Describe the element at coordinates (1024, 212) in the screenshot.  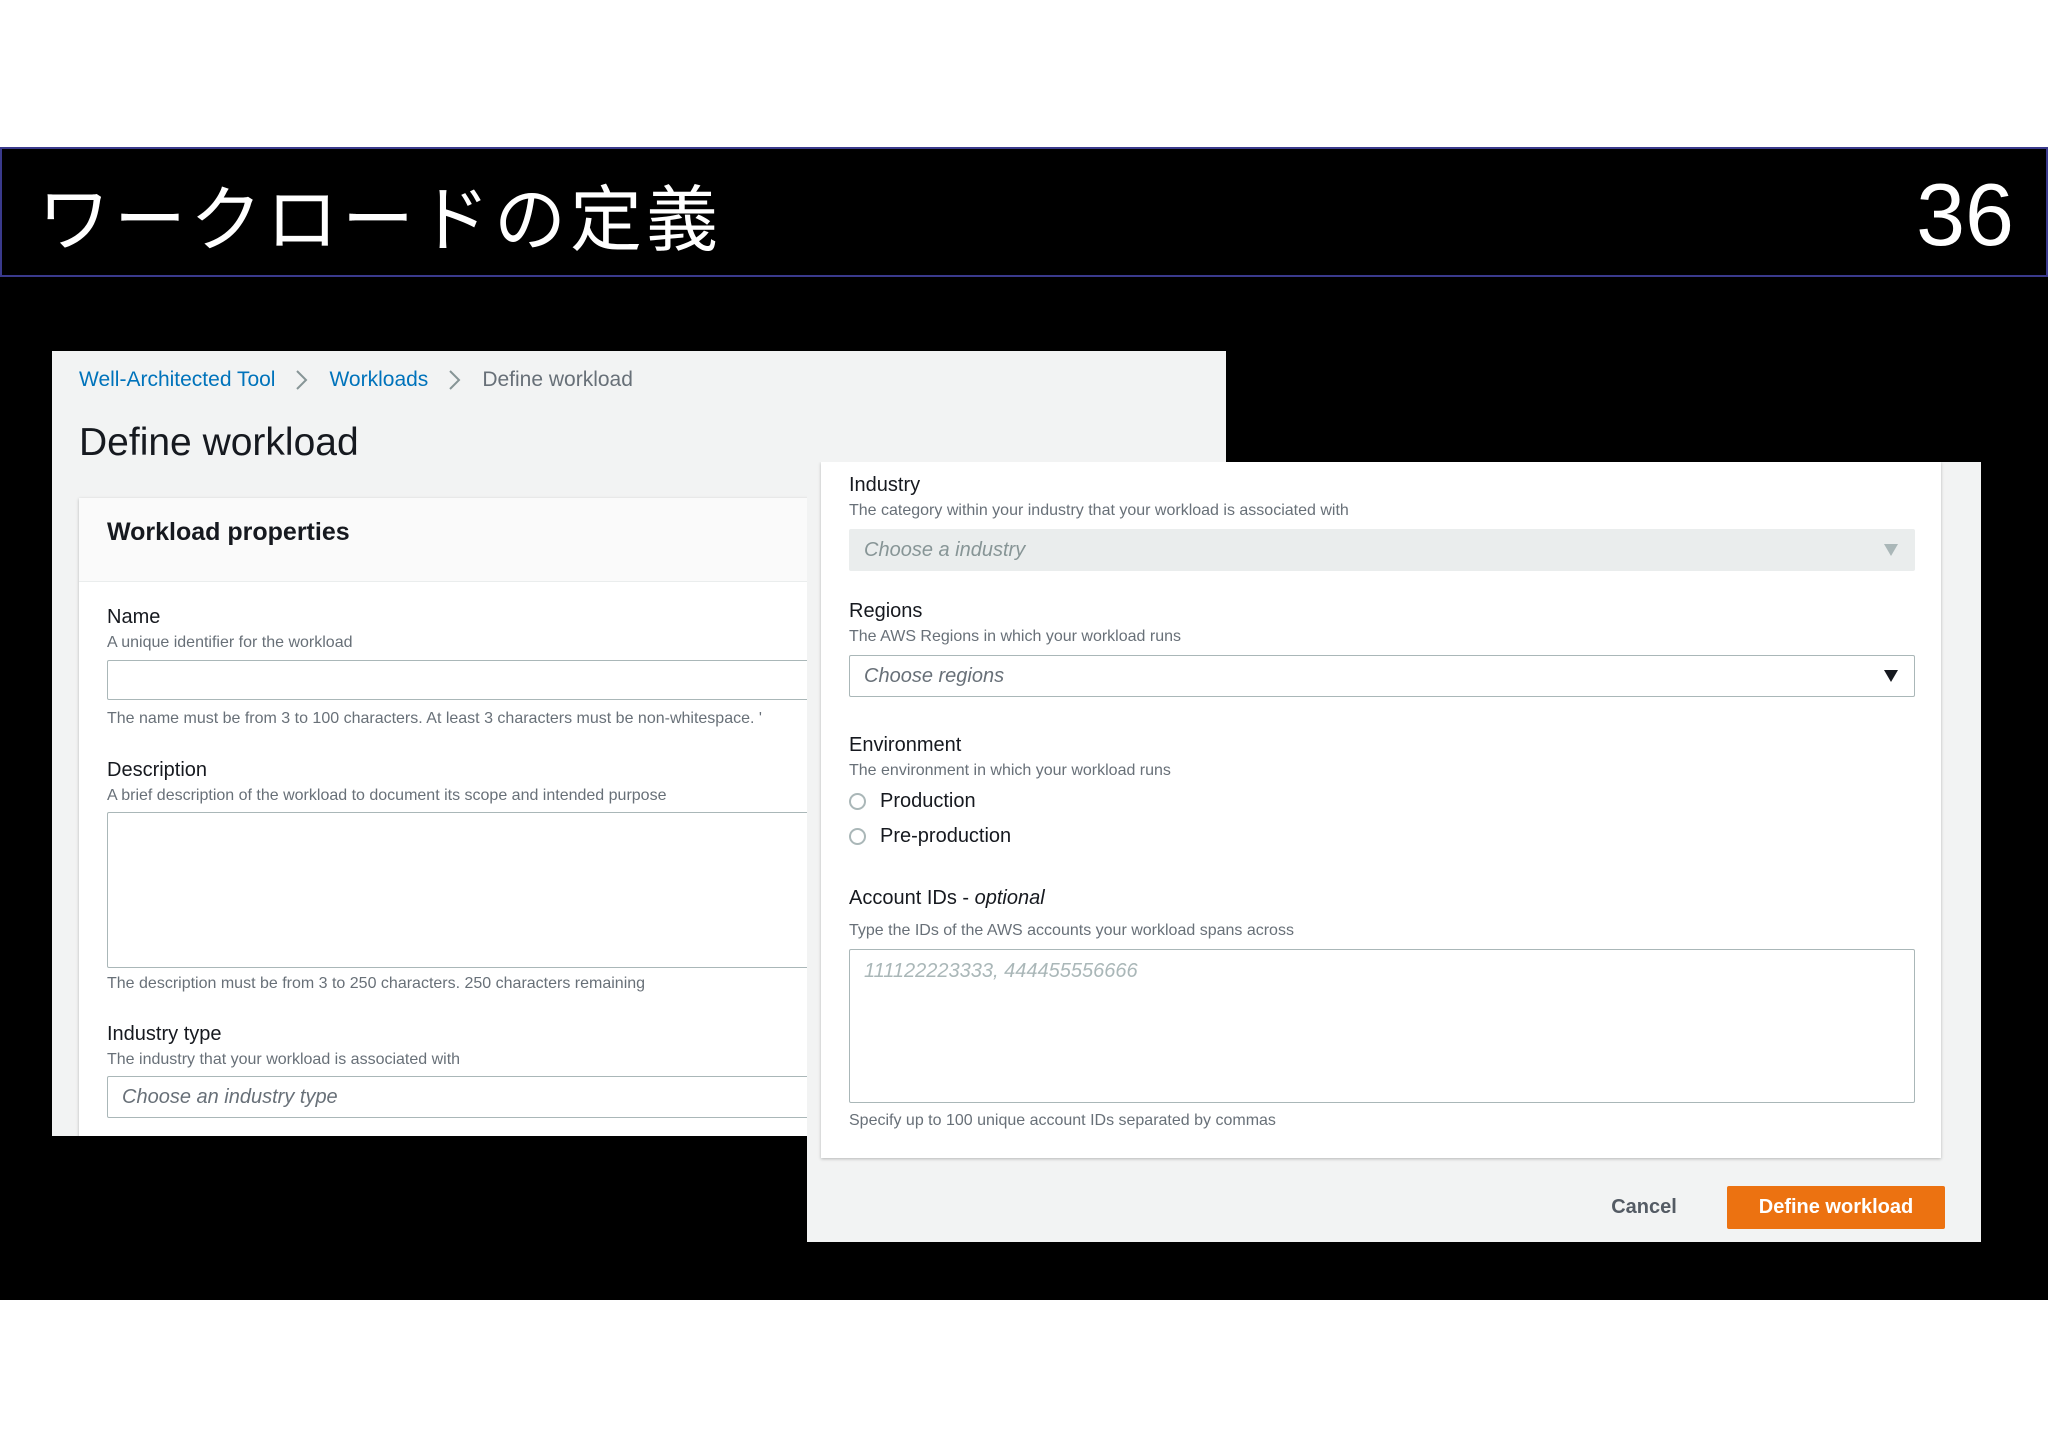
I see `slide-header: ワークロードの定義 36` at that location.